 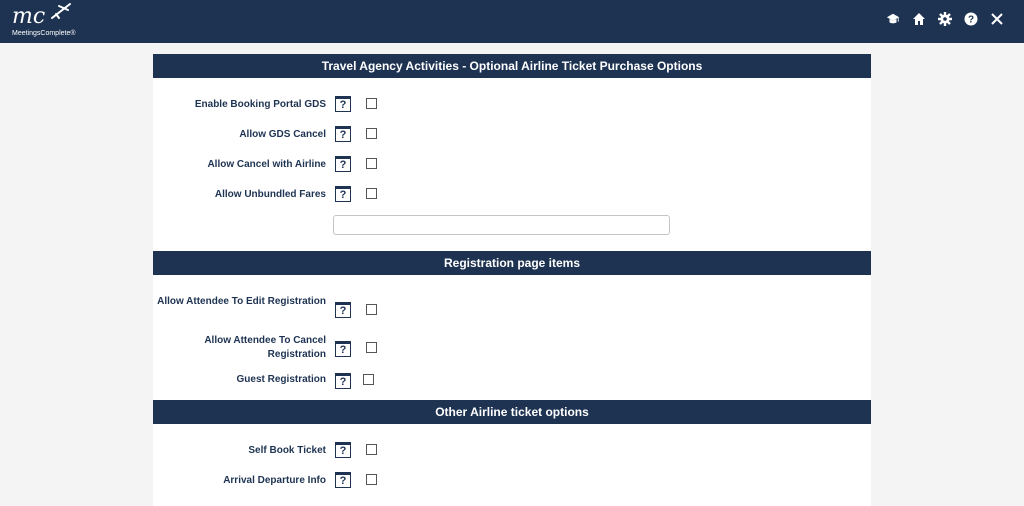 What do you see at coordinates (371, 309) in the screenshot?
I see `allow-attendee-to-edit-registration-checkbox` at bounding box center [371, 309].